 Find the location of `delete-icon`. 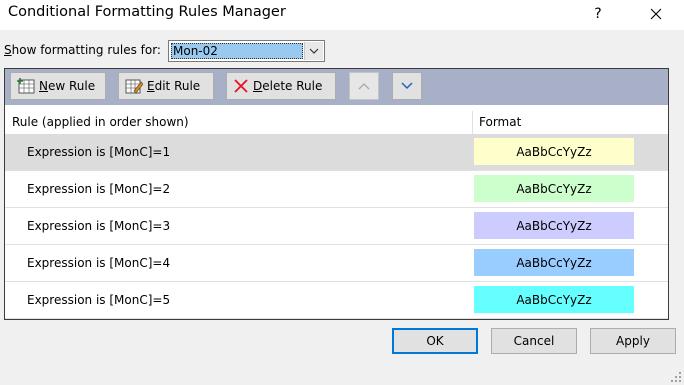

delete-icon is located at coordinates (241, 86).